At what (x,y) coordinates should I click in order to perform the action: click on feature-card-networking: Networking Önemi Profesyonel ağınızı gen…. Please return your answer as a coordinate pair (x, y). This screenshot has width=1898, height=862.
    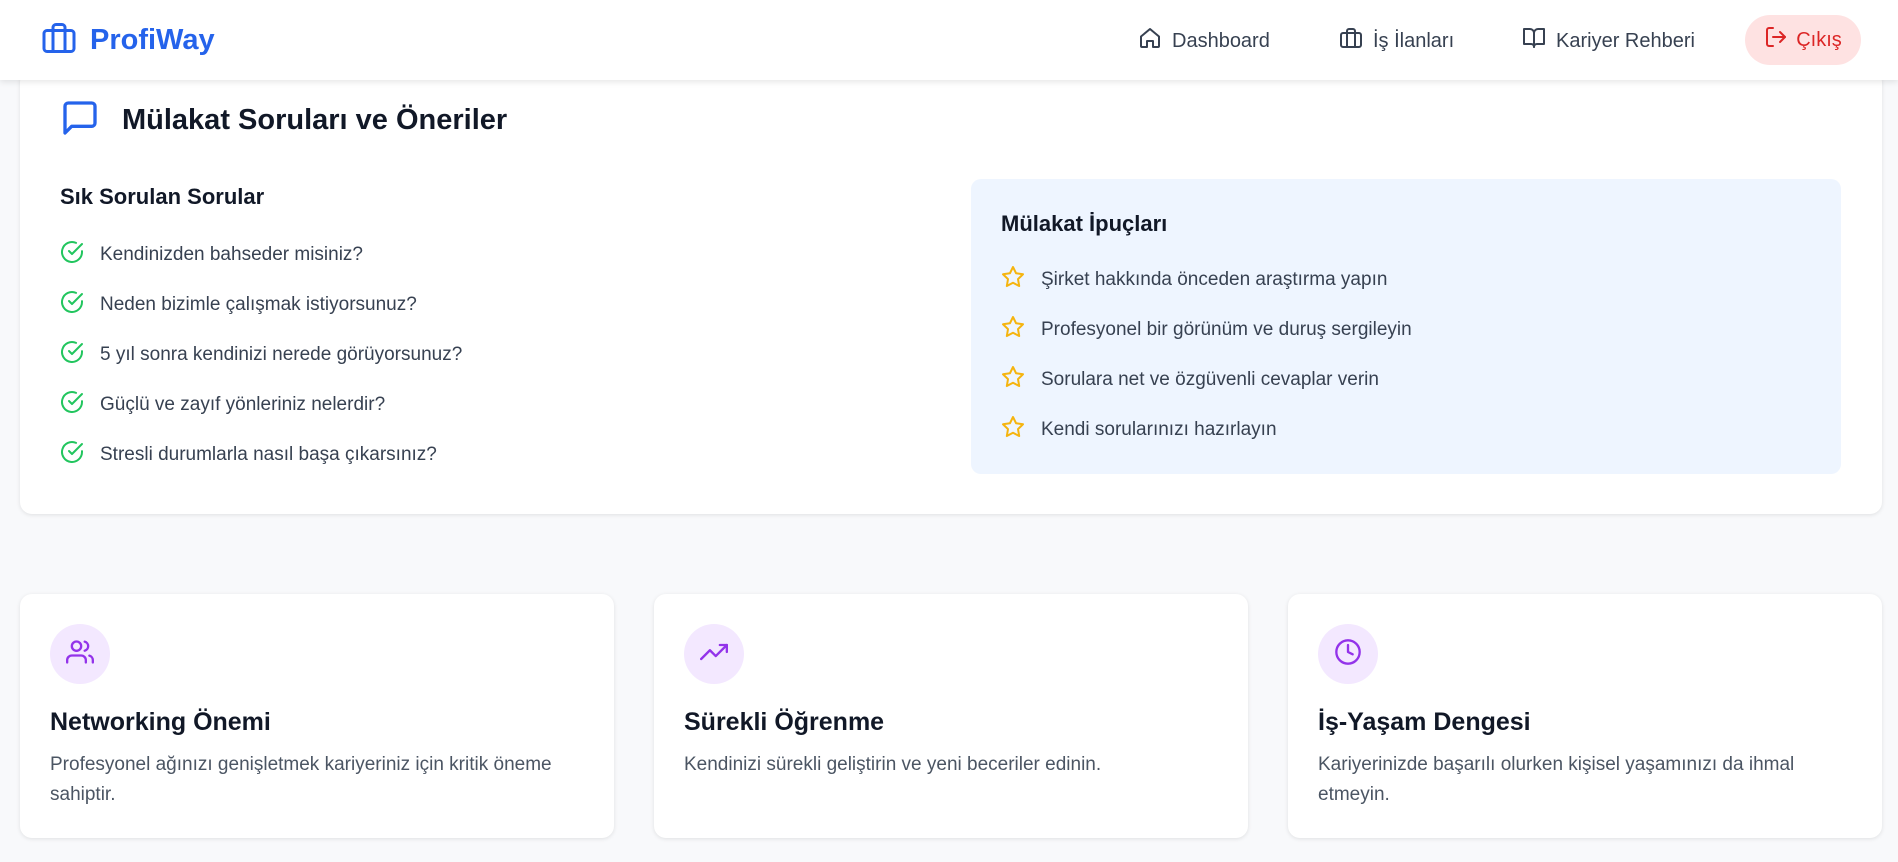
    Looking at the image, I should click on (317, 716).